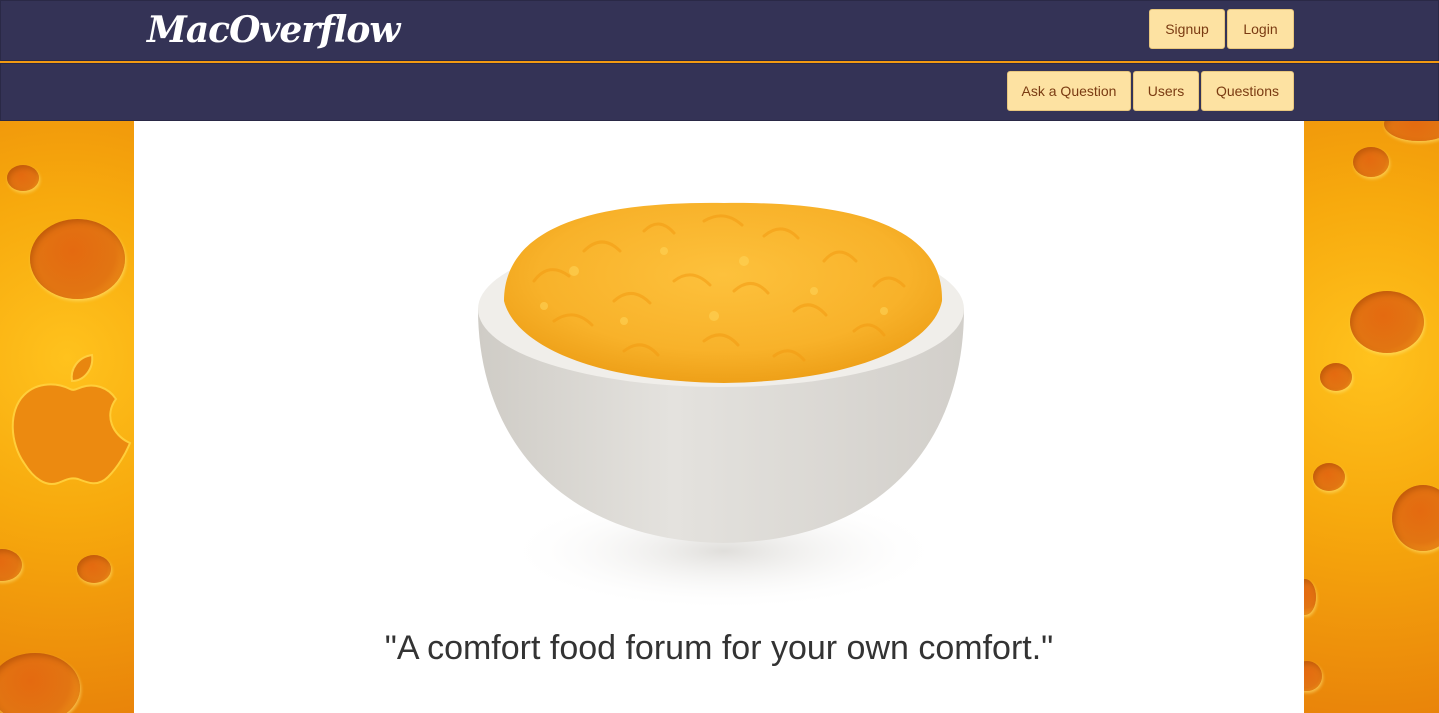 The image size is (1439, 713). I want to click on signup-button: Signup, so click(1187, 29).